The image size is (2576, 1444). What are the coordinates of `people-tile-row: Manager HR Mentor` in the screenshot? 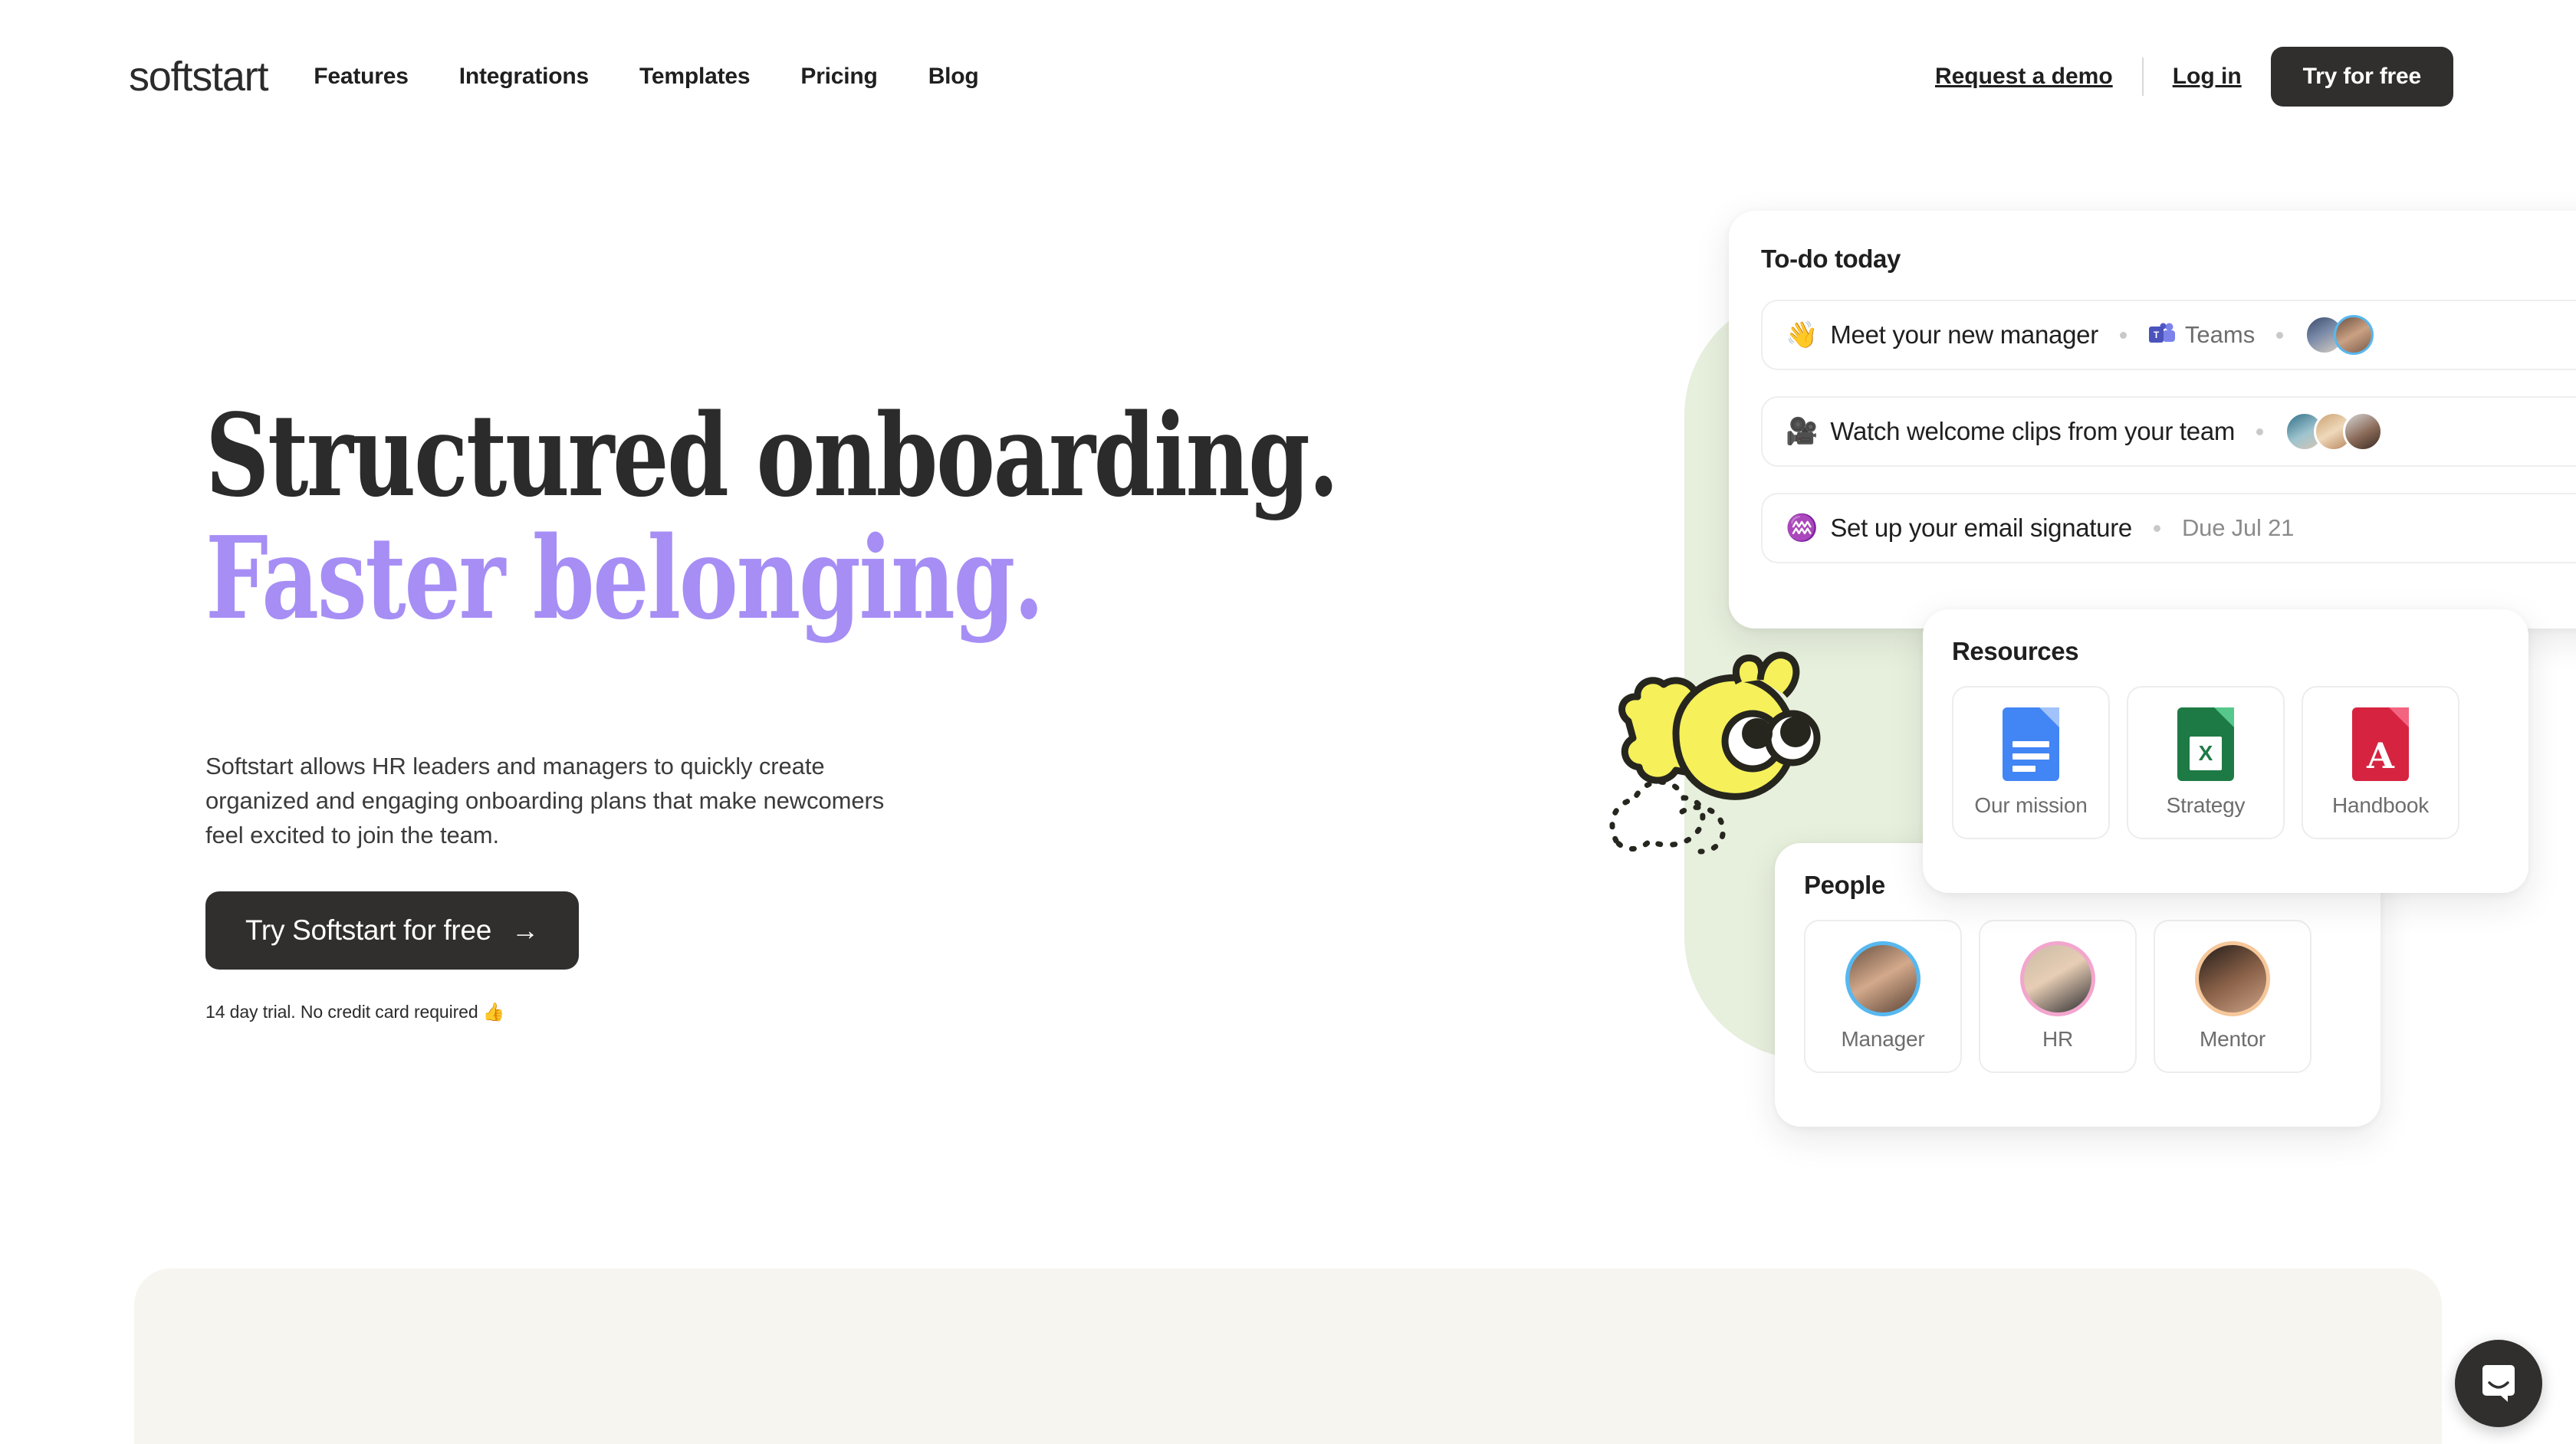 It's located at (2077, 997).